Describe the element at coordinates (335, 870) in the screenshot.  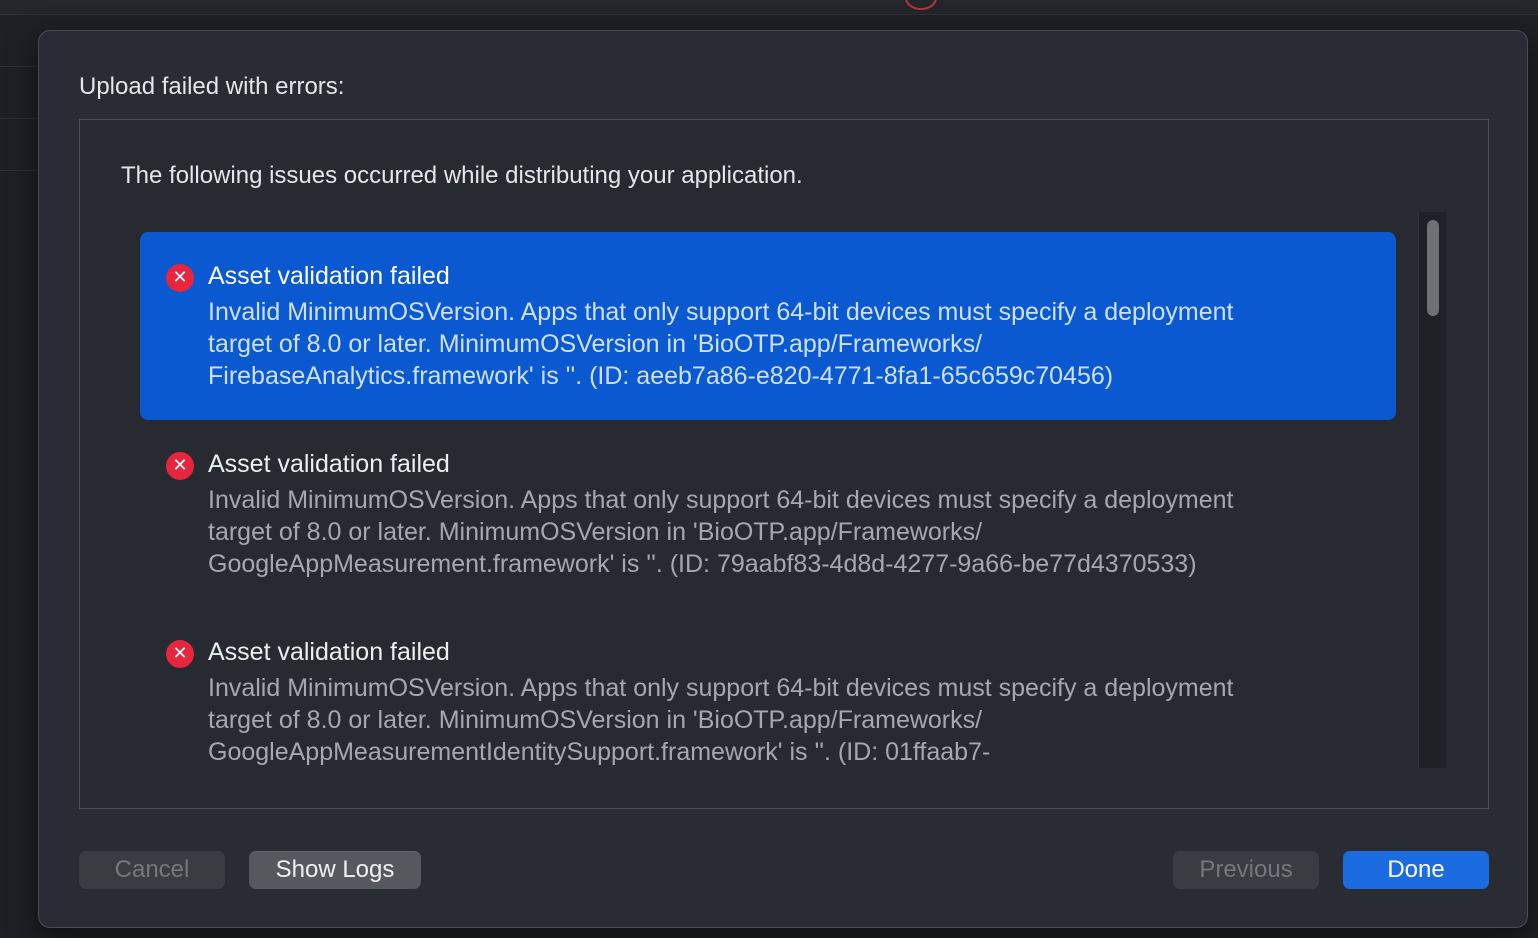
I see `show-logs-button: Show Logs` at that location.